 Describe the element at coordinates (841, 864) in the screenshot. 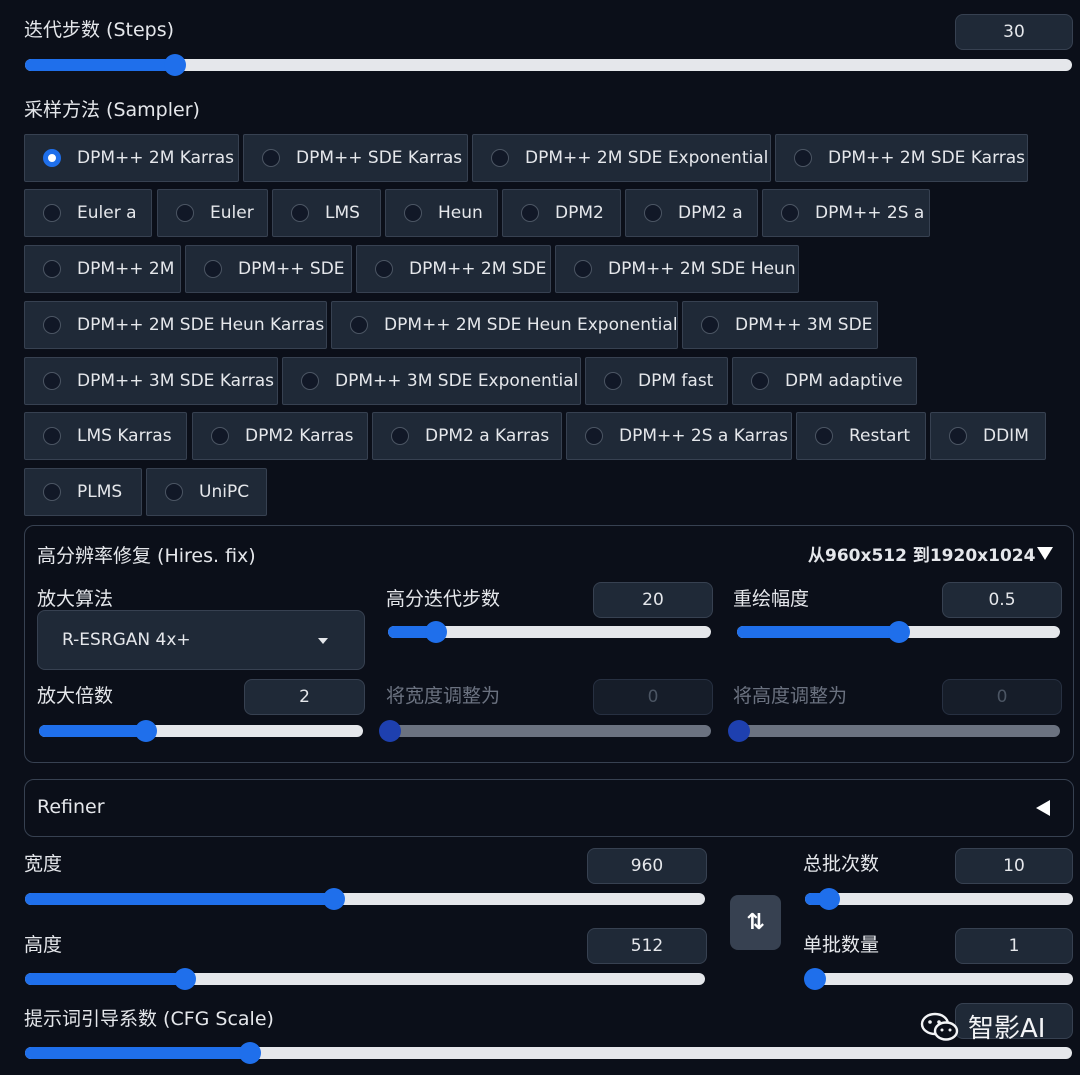

I see `batch-count-label: 总批次数` at that location.